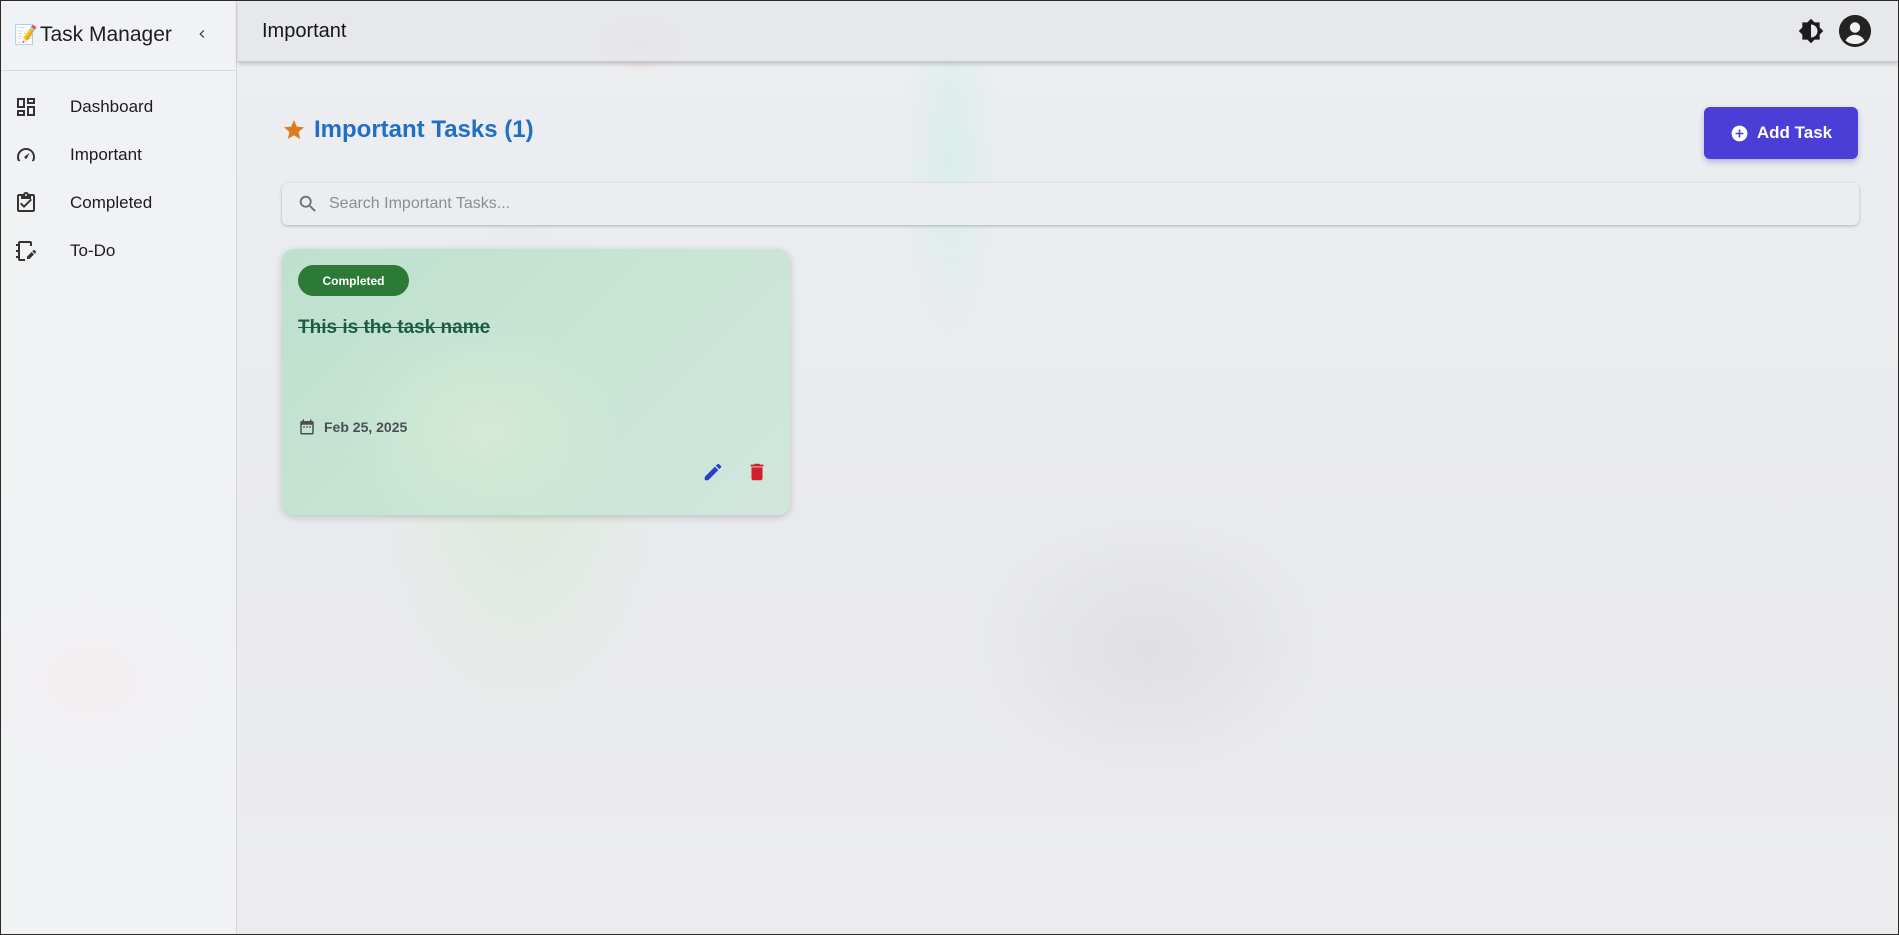 The image size is (1899, 935). What do you see at coordinates (26, 155) in the screenshot?
I see `speedometer-icon` at bounding box center [26, 155].